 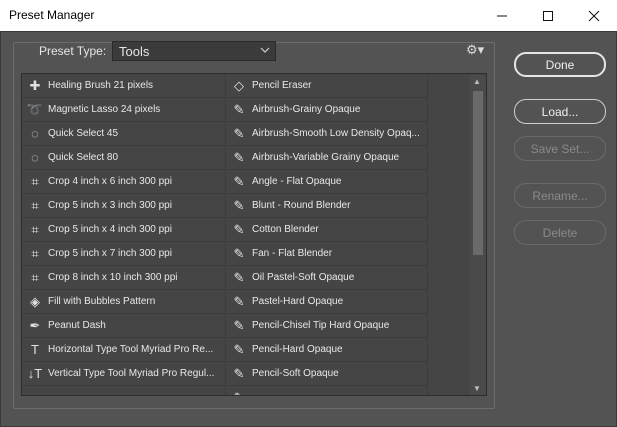 I want to click on list-item: ⌗ Crop 8 inch x 10 inch 300 ppi, so click(x=124, y=278).